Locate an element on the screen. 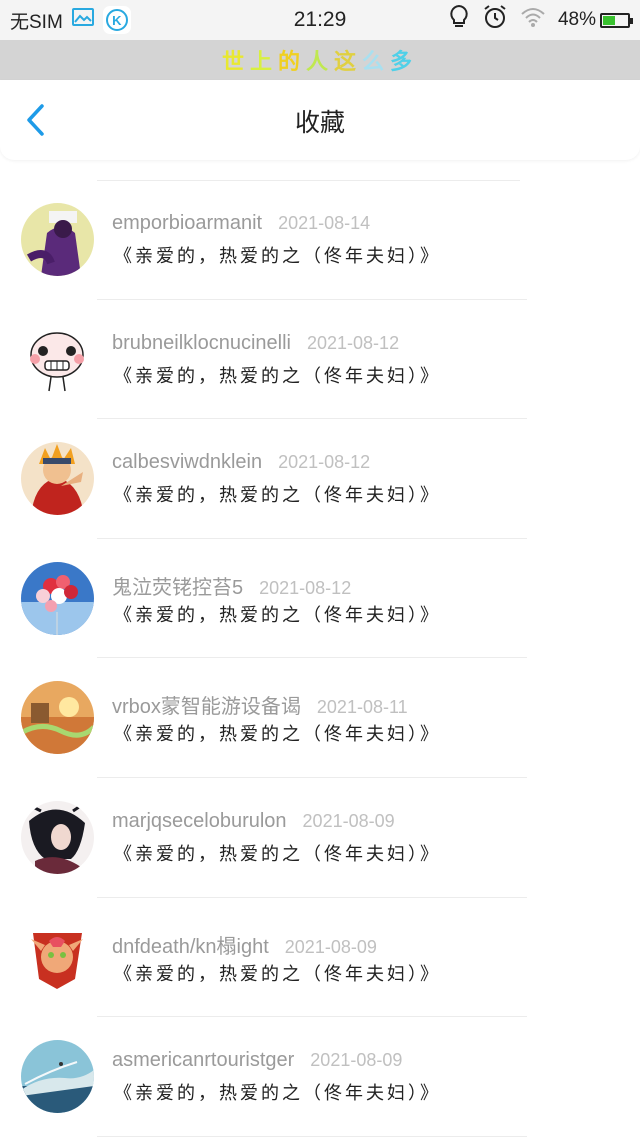  username: vrbox蒙智能游设备谒 is located at coordinates (206, 704).